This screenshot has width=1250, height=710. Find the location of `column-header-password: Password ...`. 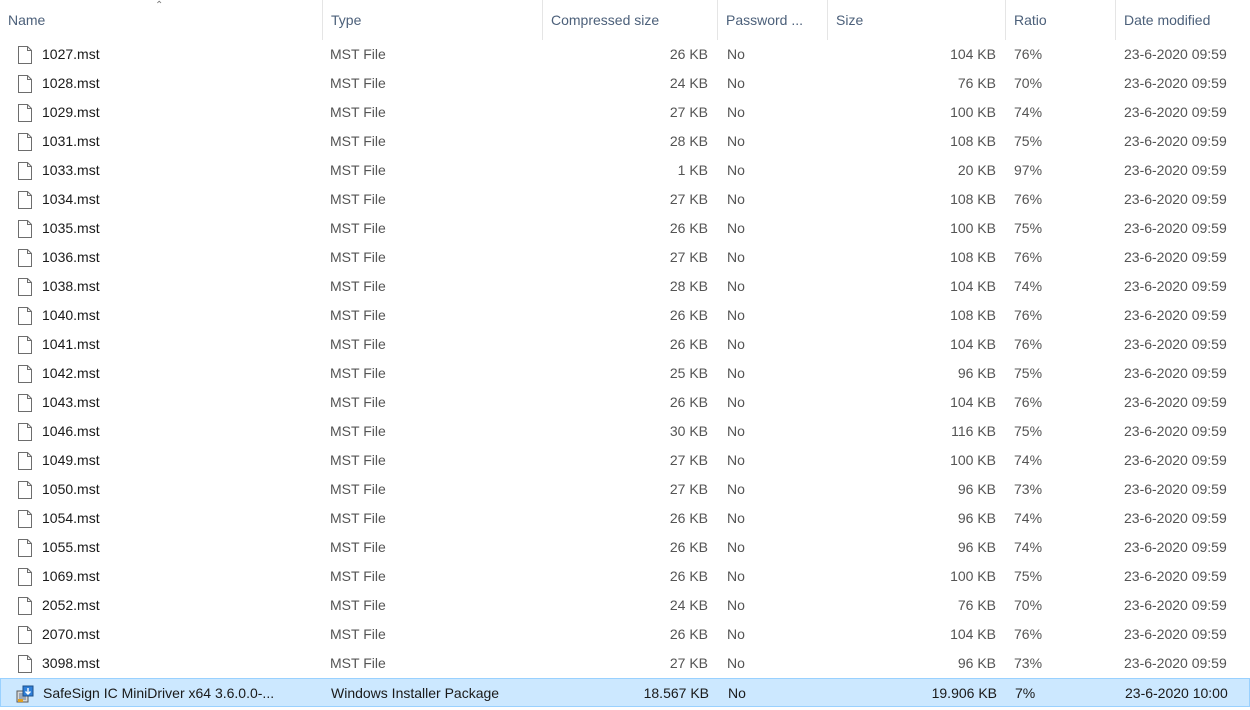

column-header-password: Password ... is located at coordinates (772, 20).